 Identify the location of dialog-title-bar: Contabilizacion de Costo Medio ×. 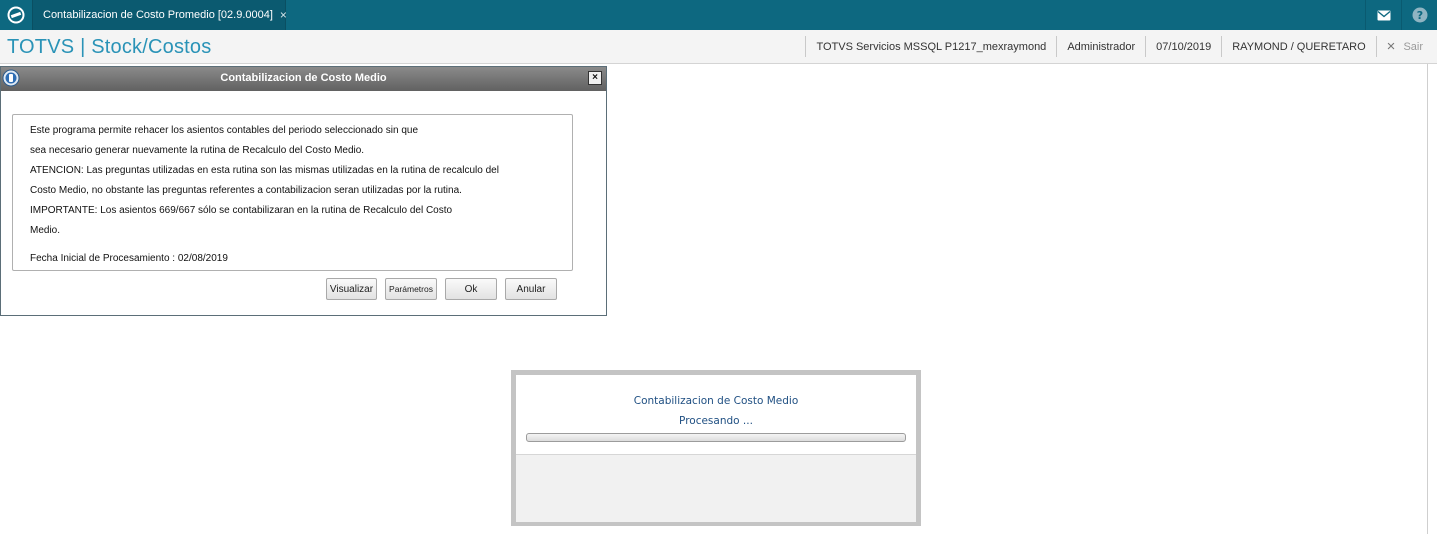
(303, 79).